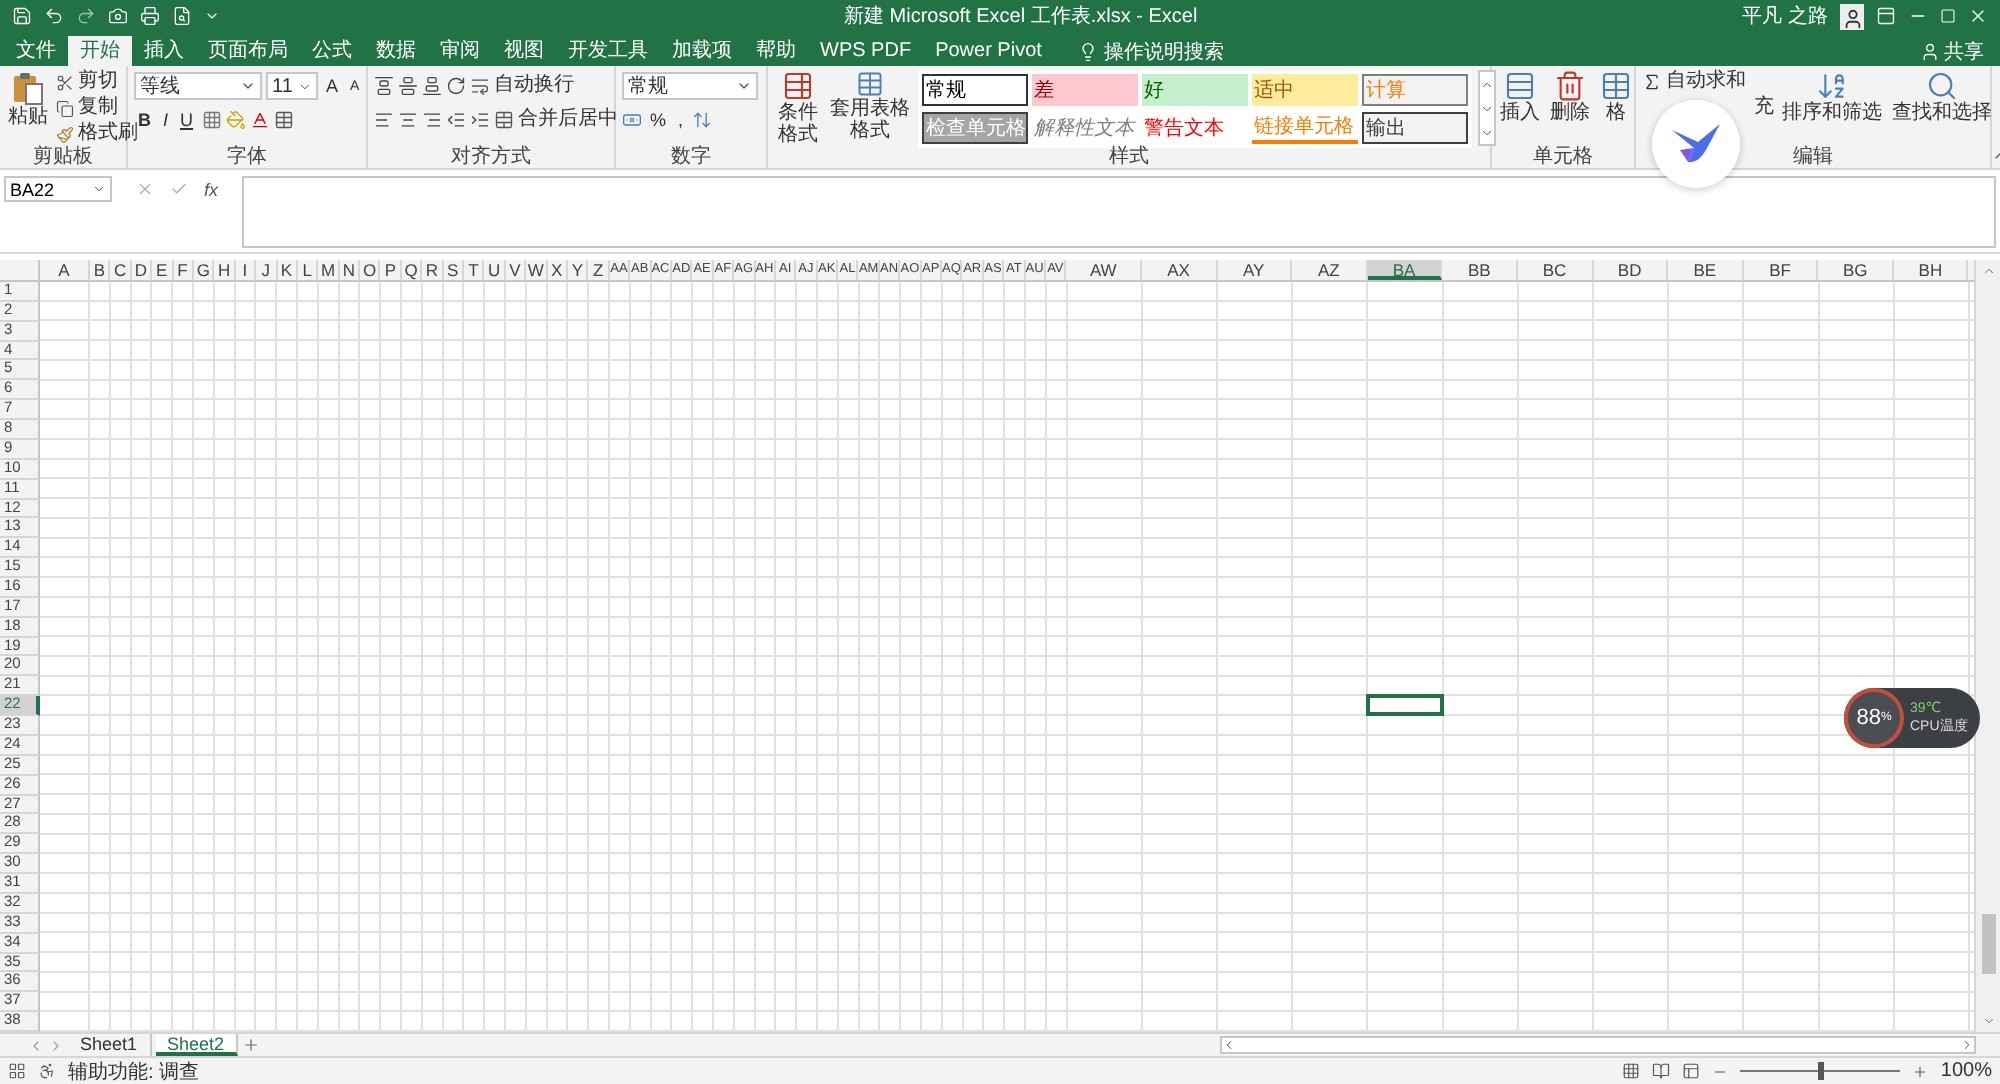 This screenshot has height=1084, width=2000. What do you see at coordinates (1931, 270) in the screenshot?
I see `column-header: BH` at bounding box center [1931, 270].